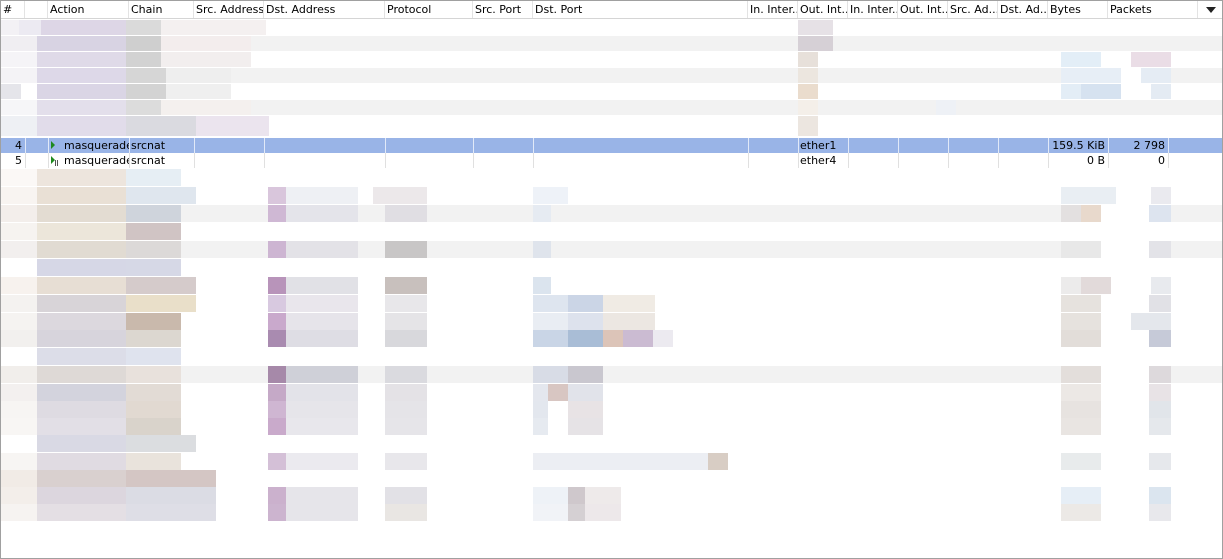 The height and width of the screenshot is (559, 1223). I want to click on rule-number: 5, so click(18, 160).